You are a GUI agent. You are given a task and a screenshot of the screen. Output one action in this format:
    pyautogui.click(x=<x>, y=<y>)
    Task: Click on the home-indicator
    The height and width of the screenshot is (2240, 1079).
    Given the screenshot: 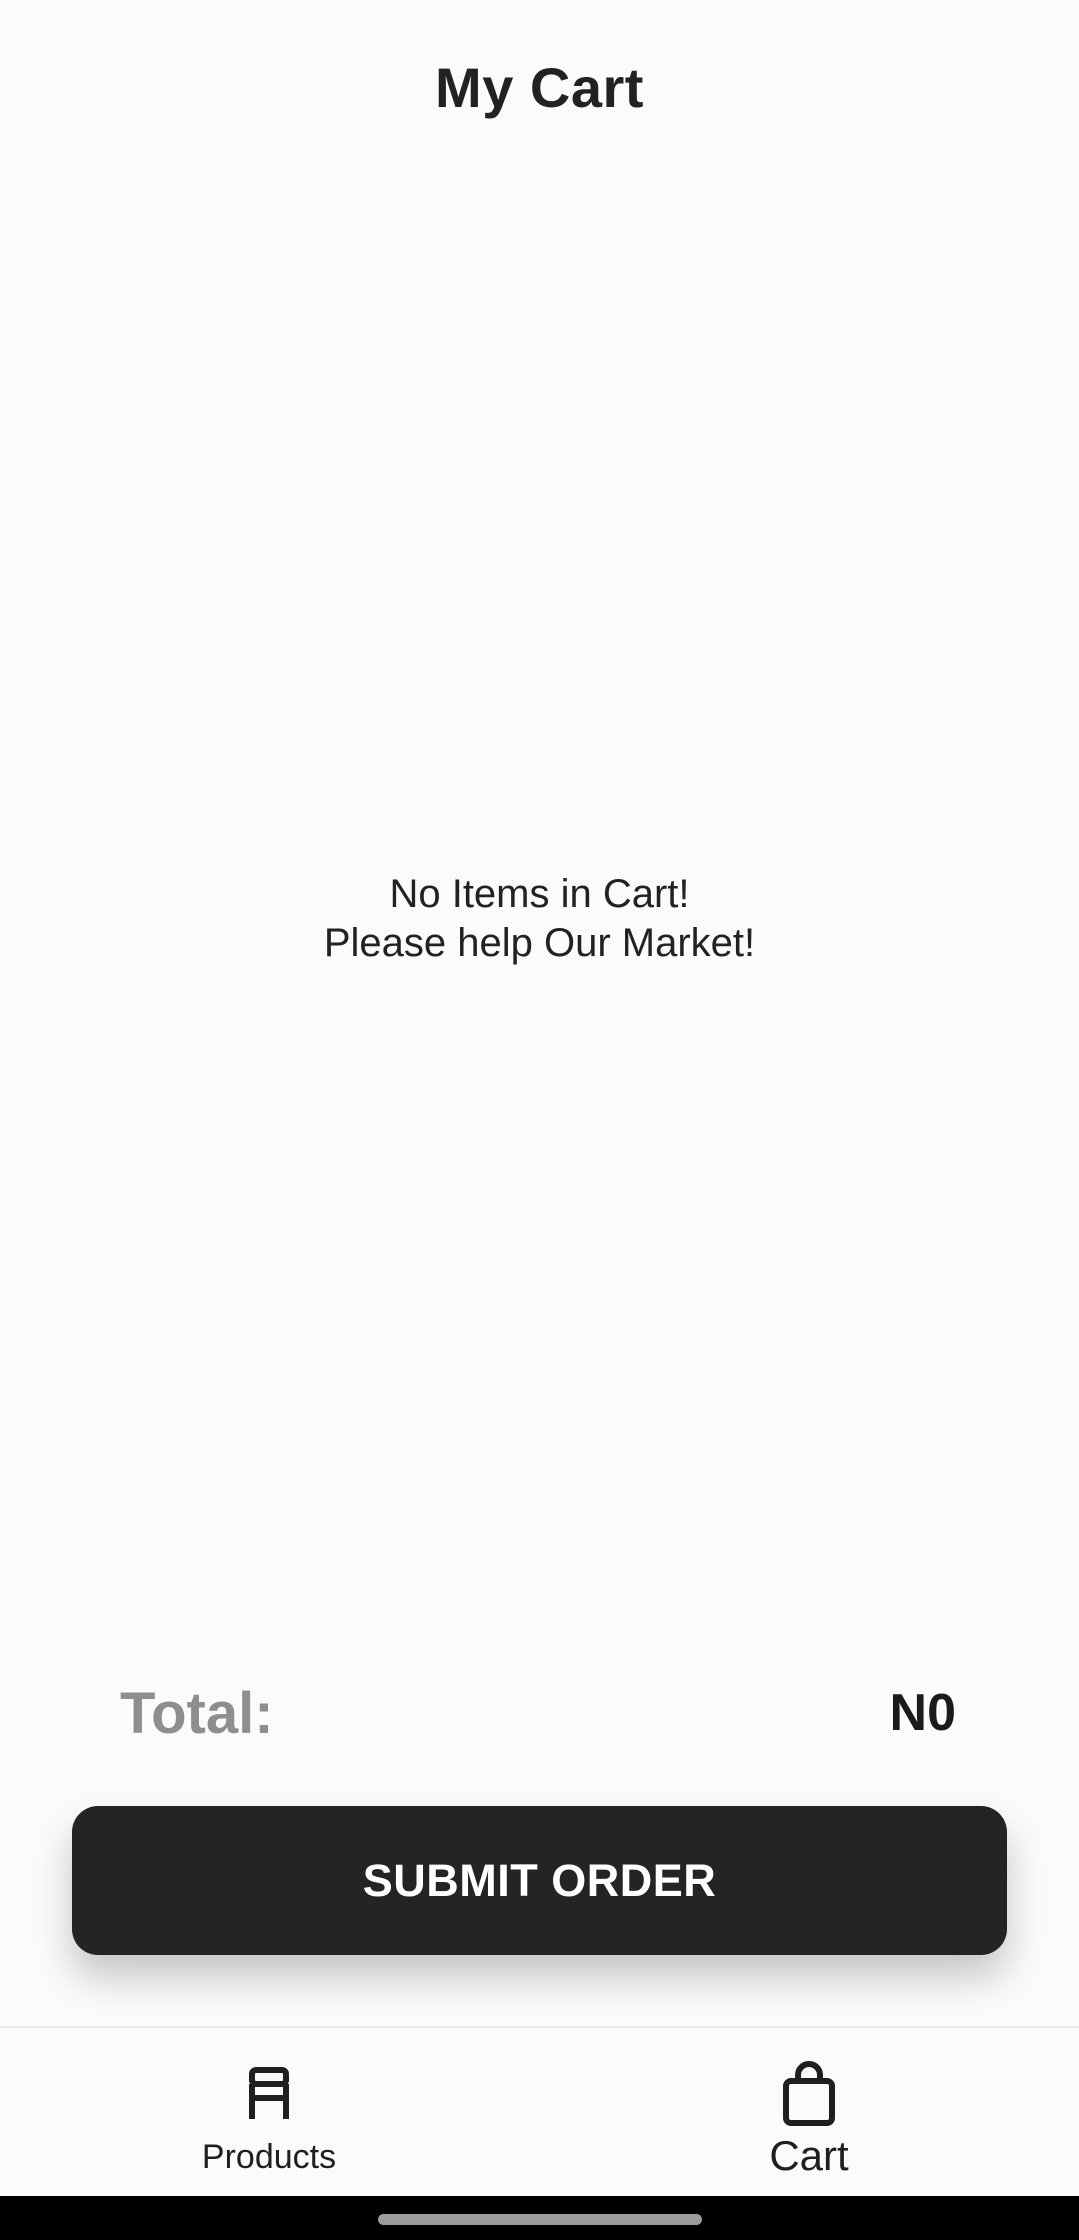 What is the action you would take?
    pyautogui.click(x=540, y=2219)
    